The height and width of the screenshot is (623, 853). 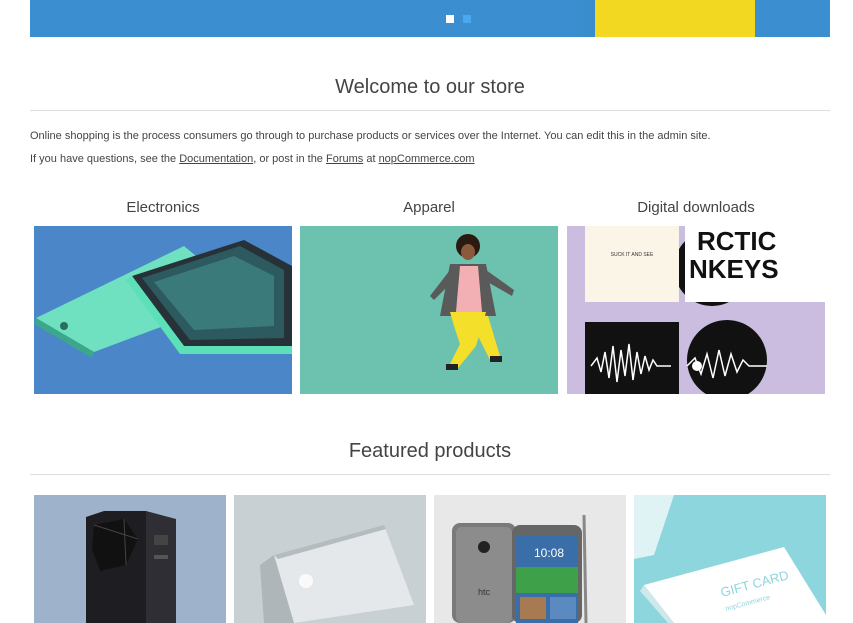 What do you see at coordinates (549, 553) in the screenshot?
I see `htc-time-text: 10:08` at bounding box center [549, 553].